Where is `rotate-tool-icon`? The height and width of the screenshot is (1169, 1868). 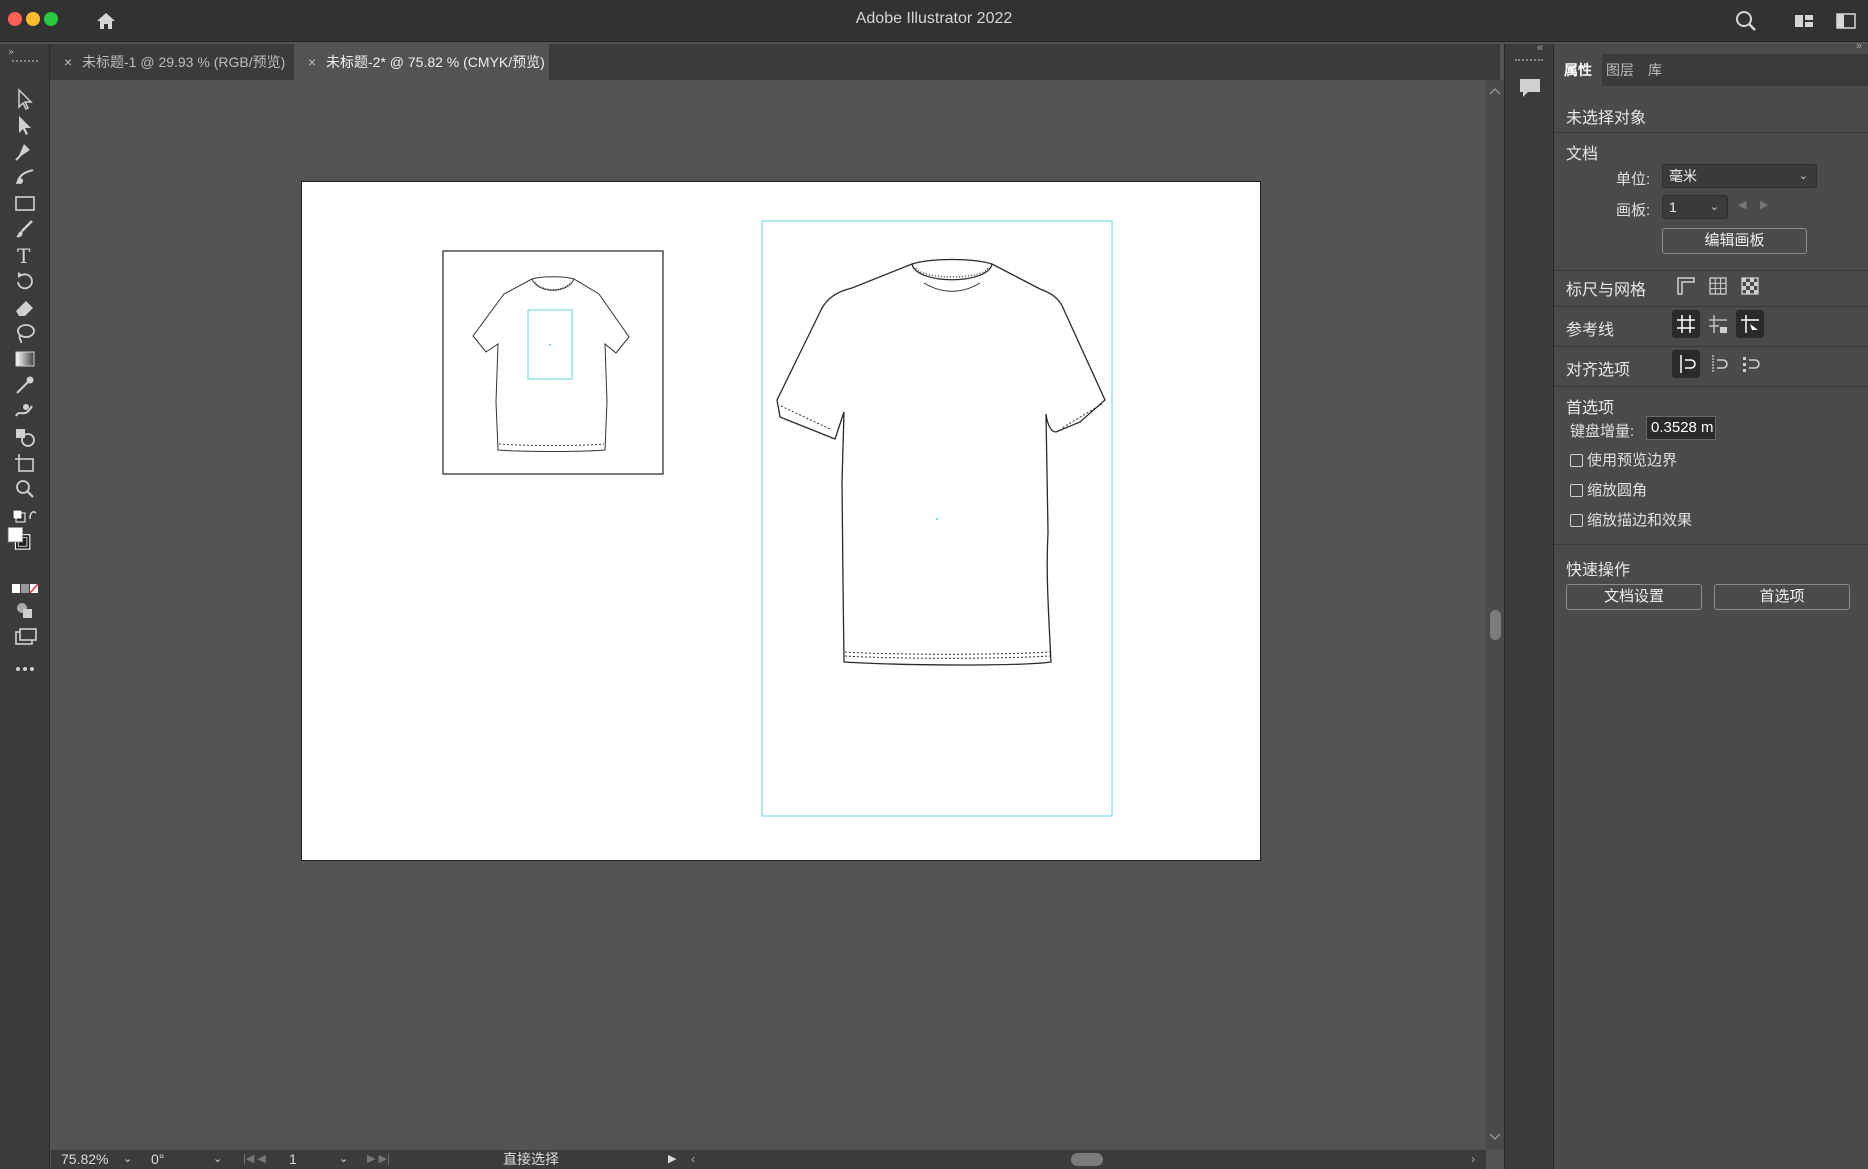 rotate-tool-icon is located at coordinates (25, 281).